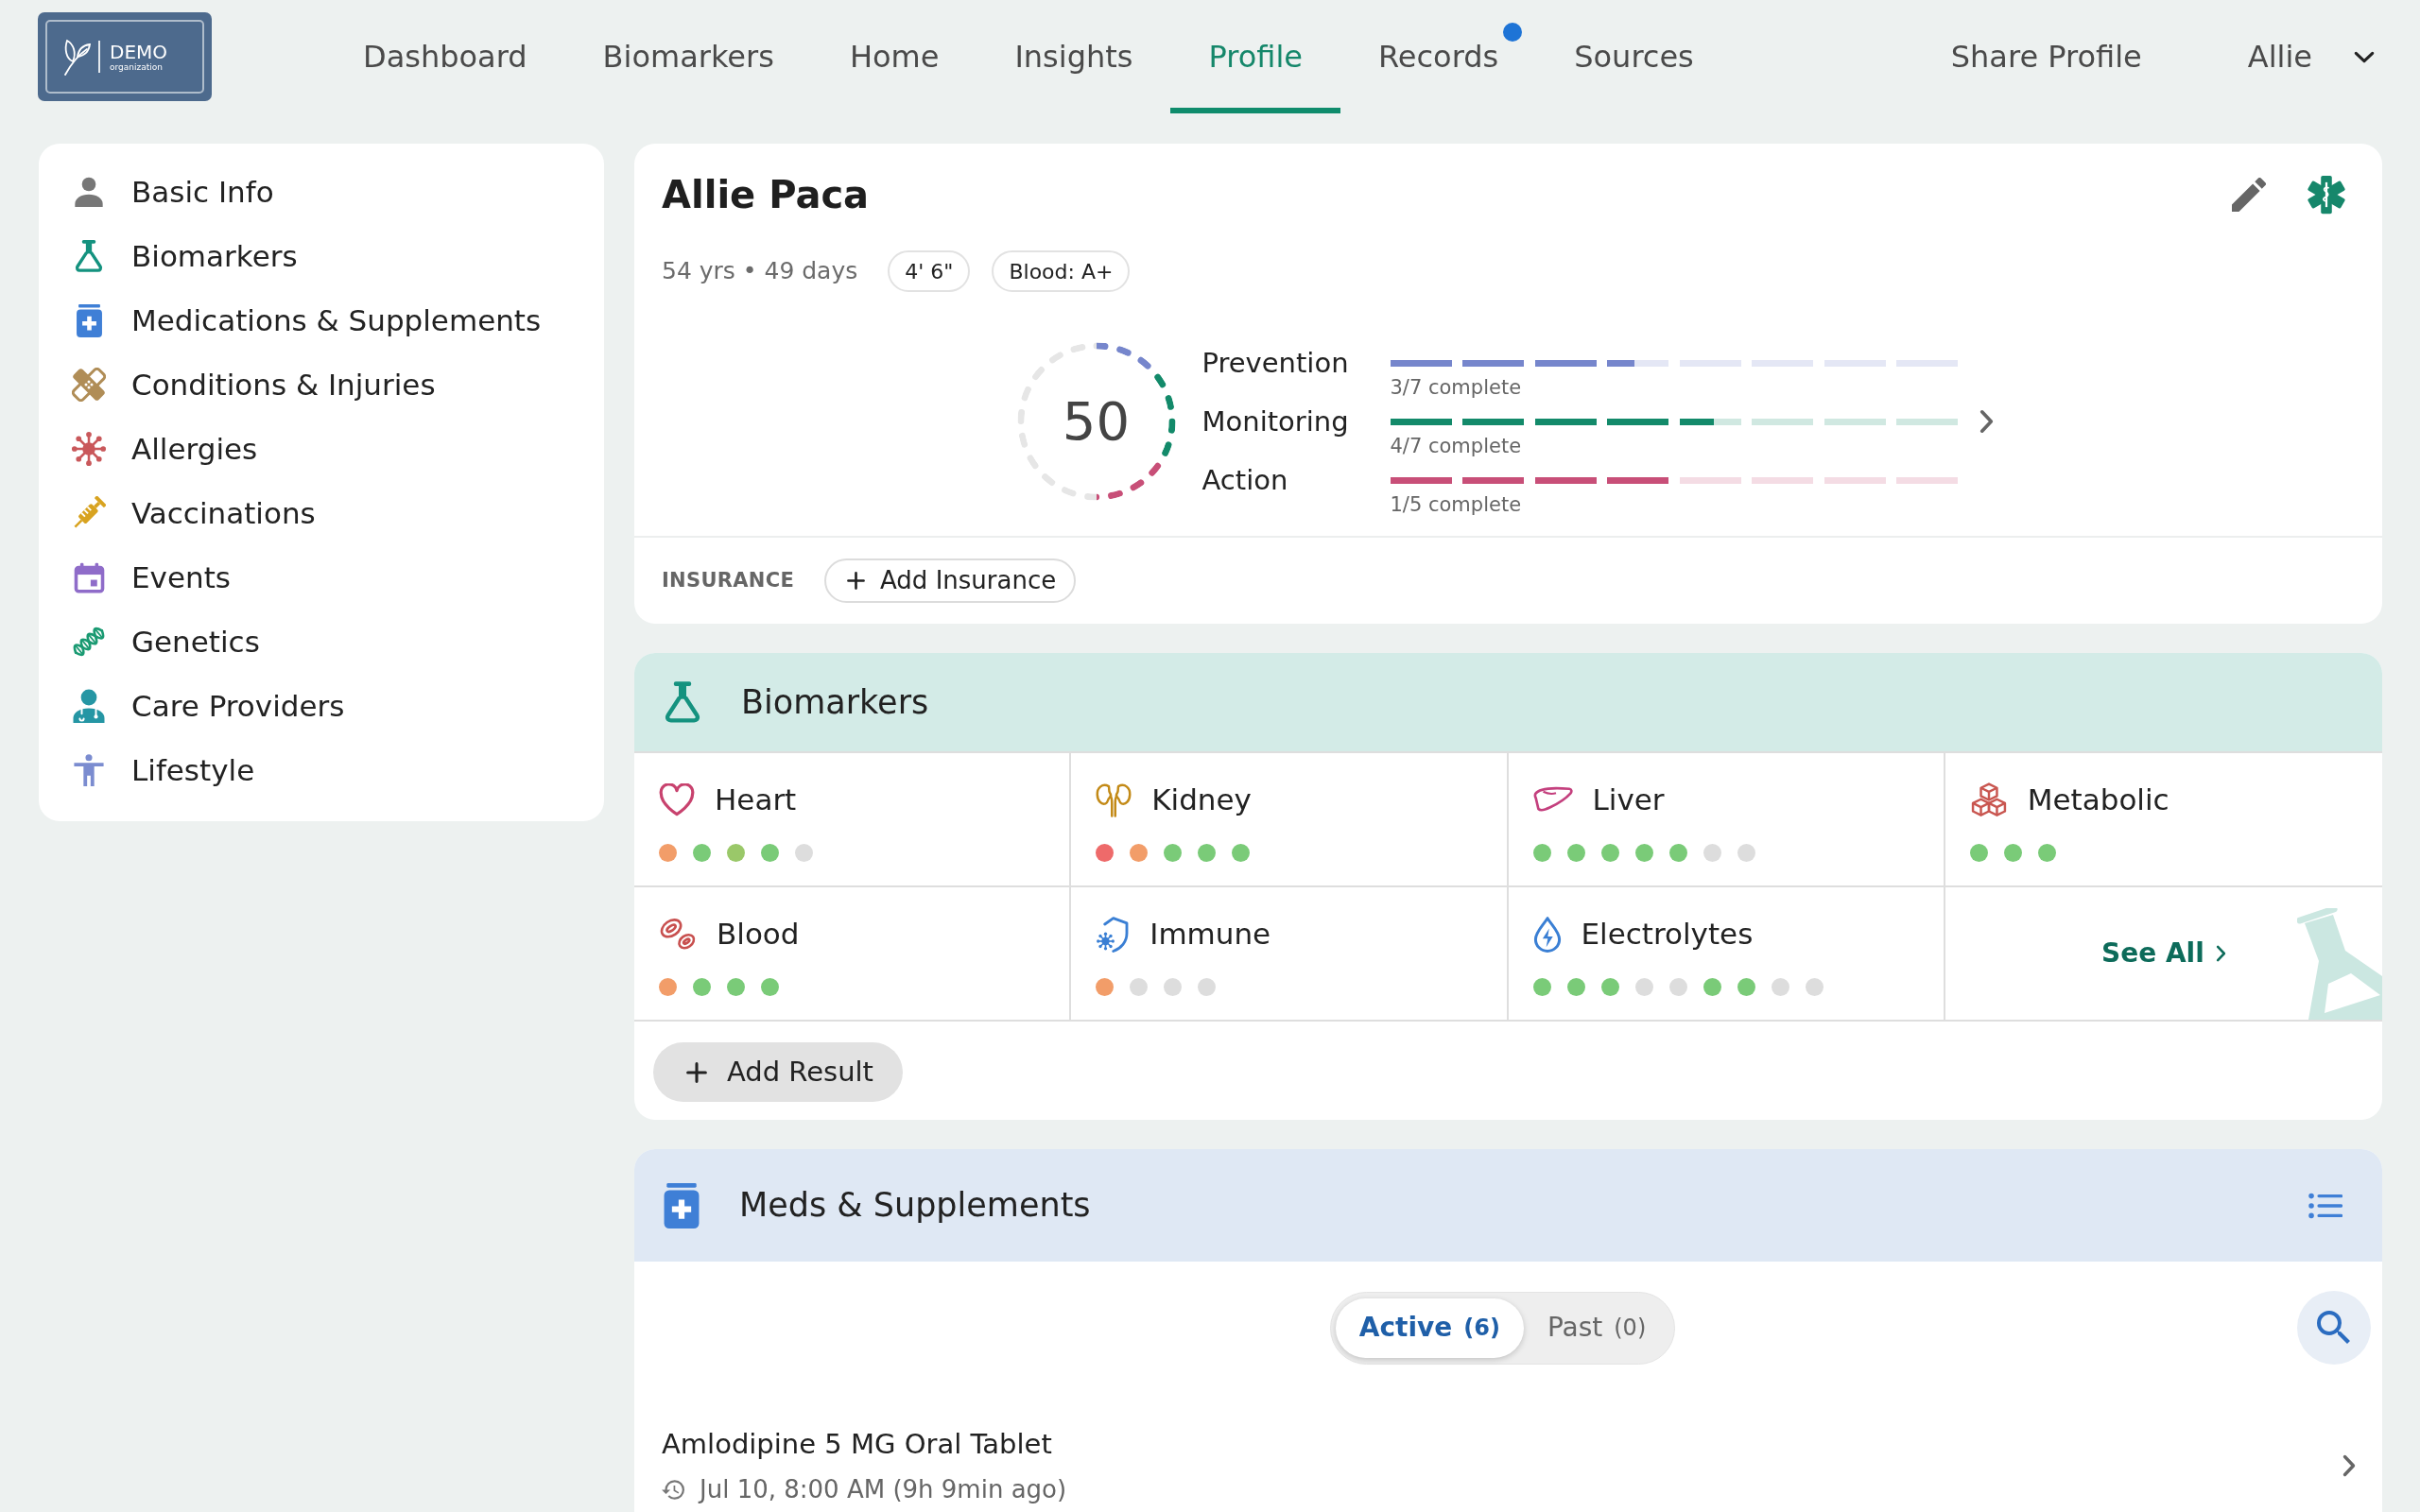 Image resolution: width=2420 pixels, height=1512 pixels. Describe the element at coordinates (950, 580) in the screenshot. I see `add-insurance-button: Add Insurance` at that location.